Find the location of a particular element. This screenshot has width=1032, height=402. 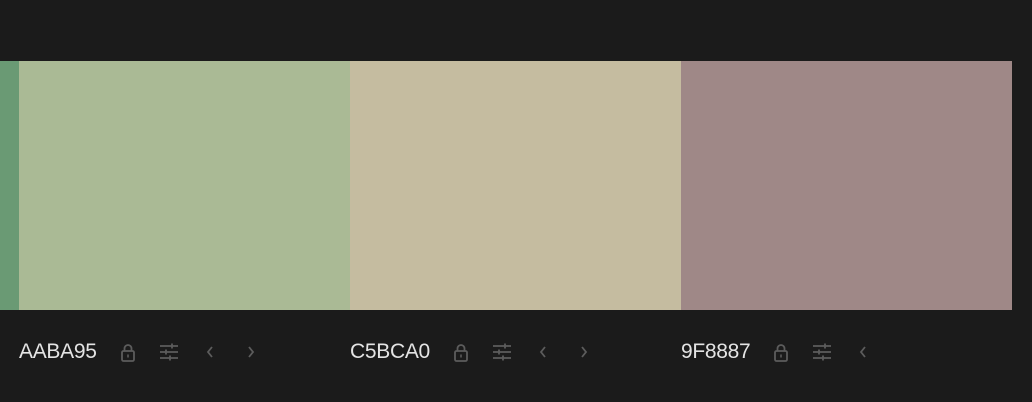

swatch-3-info: 9F8887 is located at coordinates (787, 352).